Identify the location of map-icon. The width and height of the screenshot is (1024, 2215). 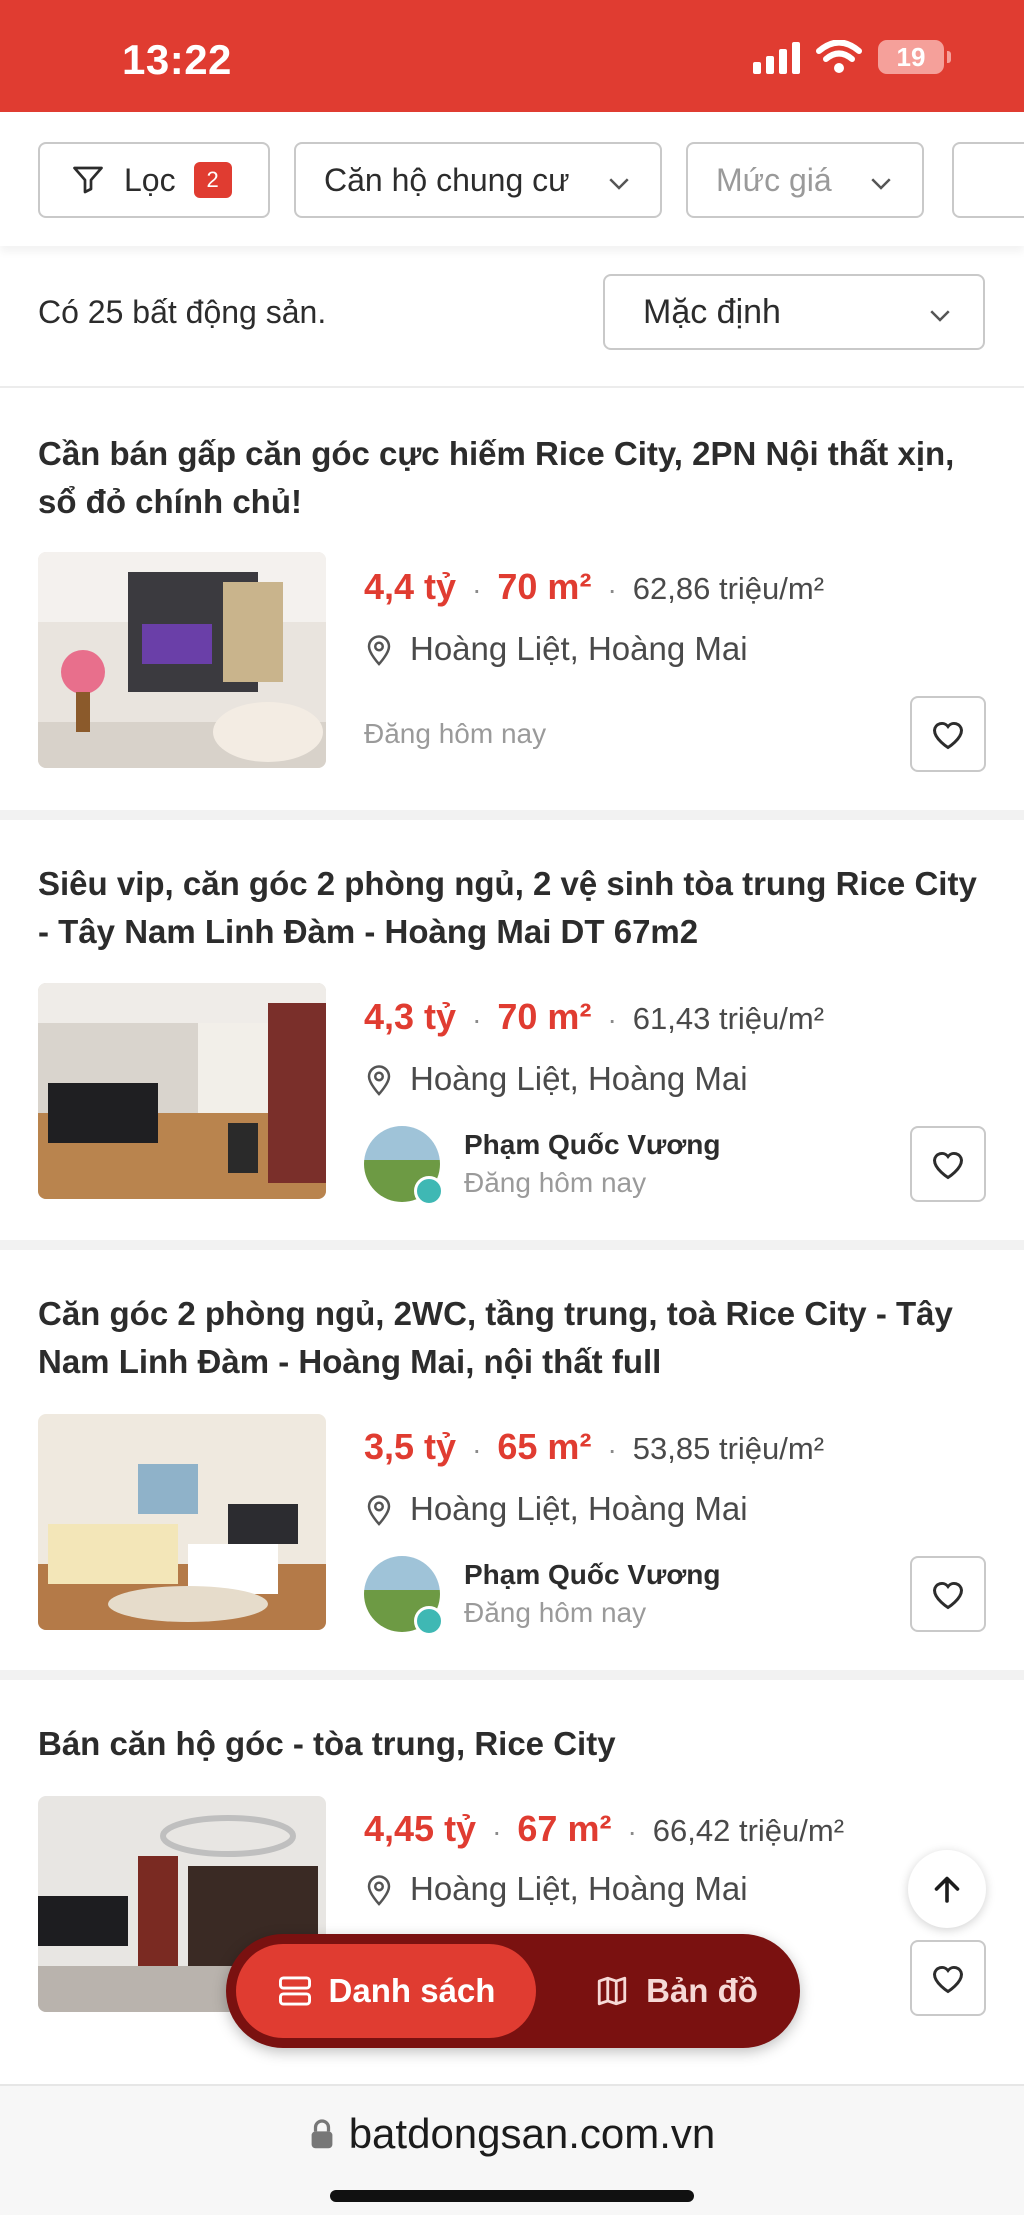
(612, 1991).